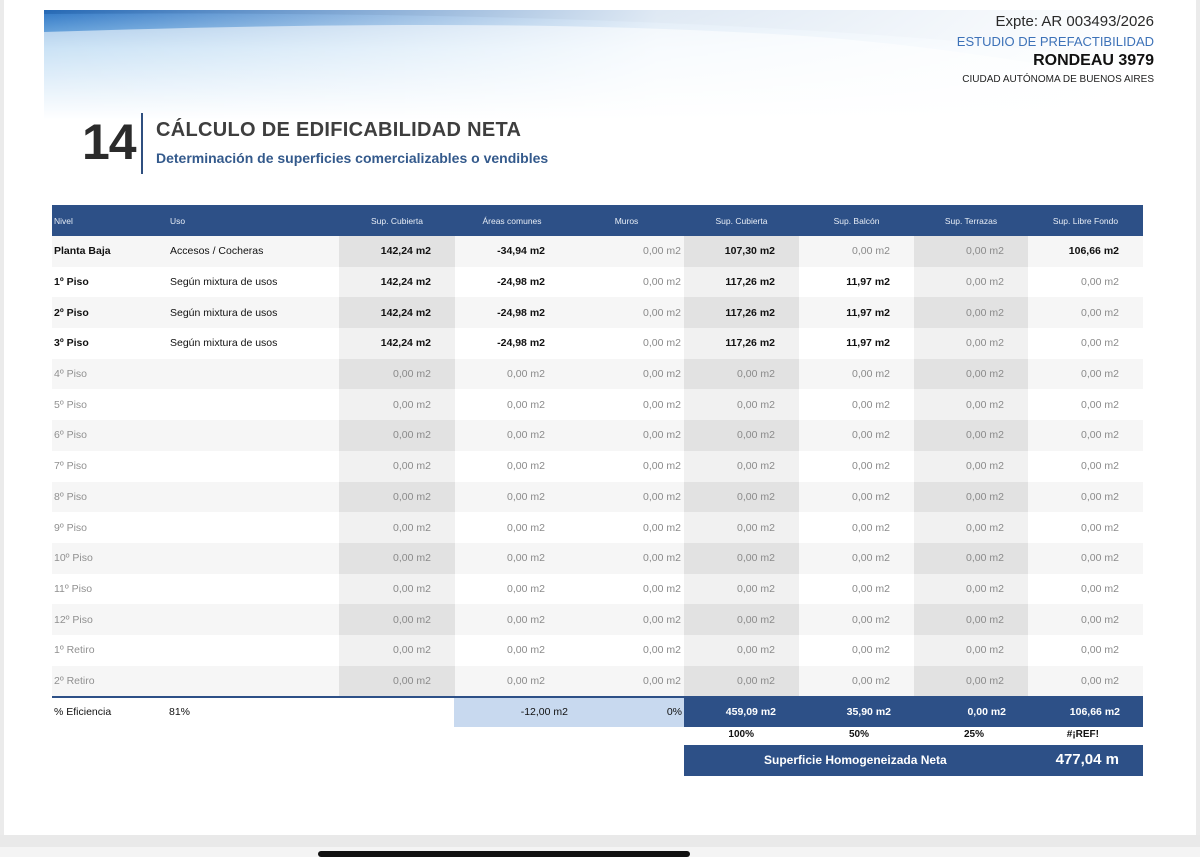 The image size is (1200, 857). What do you see at coordinates (110, 405) in the screenshot?
I see `cell-nivel: 5º Piso` at bounding box center [110, 405].